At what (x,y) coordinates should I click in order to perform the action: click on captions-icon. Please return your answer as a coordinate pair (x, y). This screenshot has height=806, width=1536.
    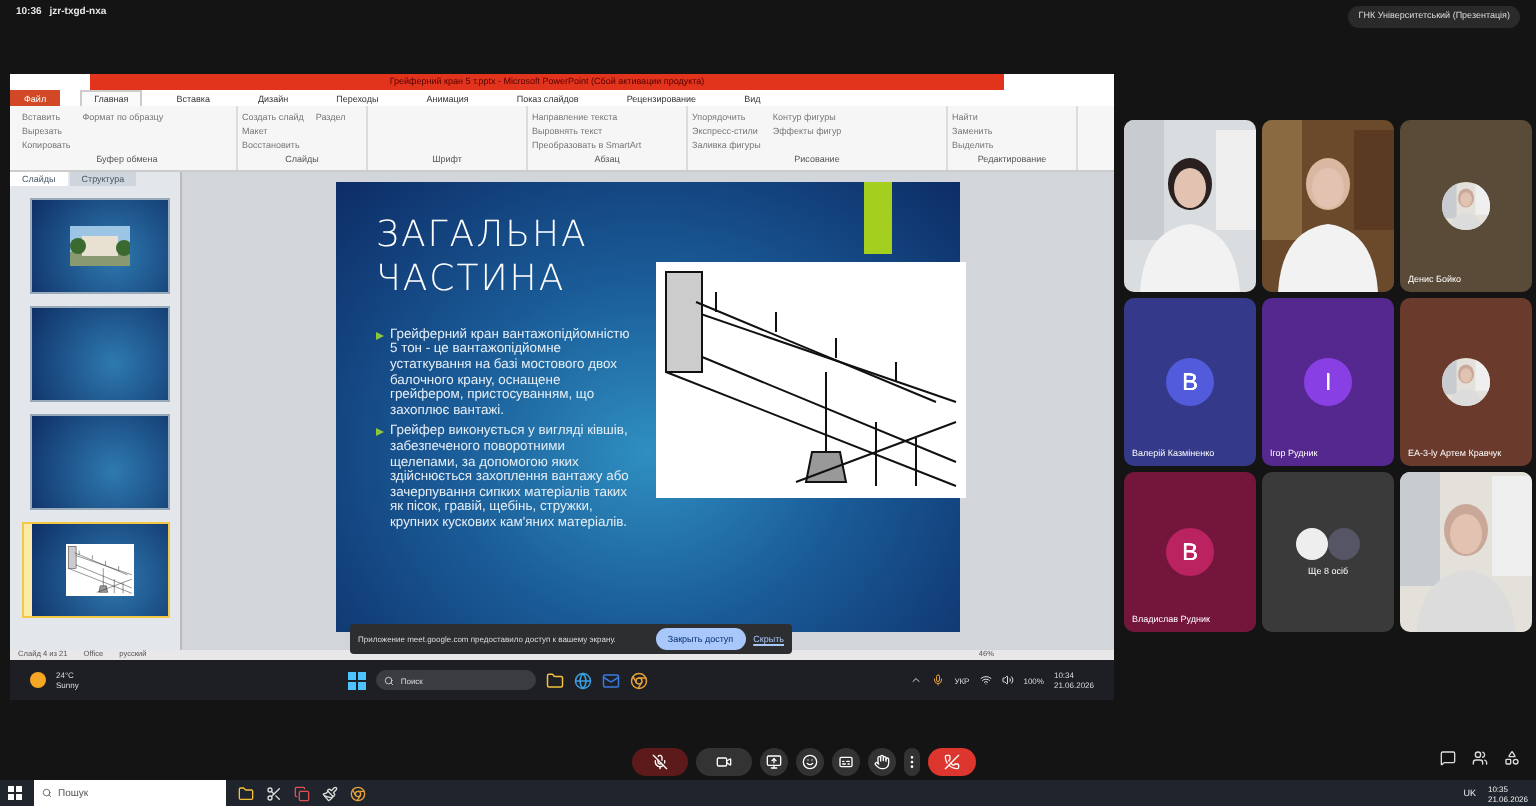
    Looking at the image, I should click on (846, 762).